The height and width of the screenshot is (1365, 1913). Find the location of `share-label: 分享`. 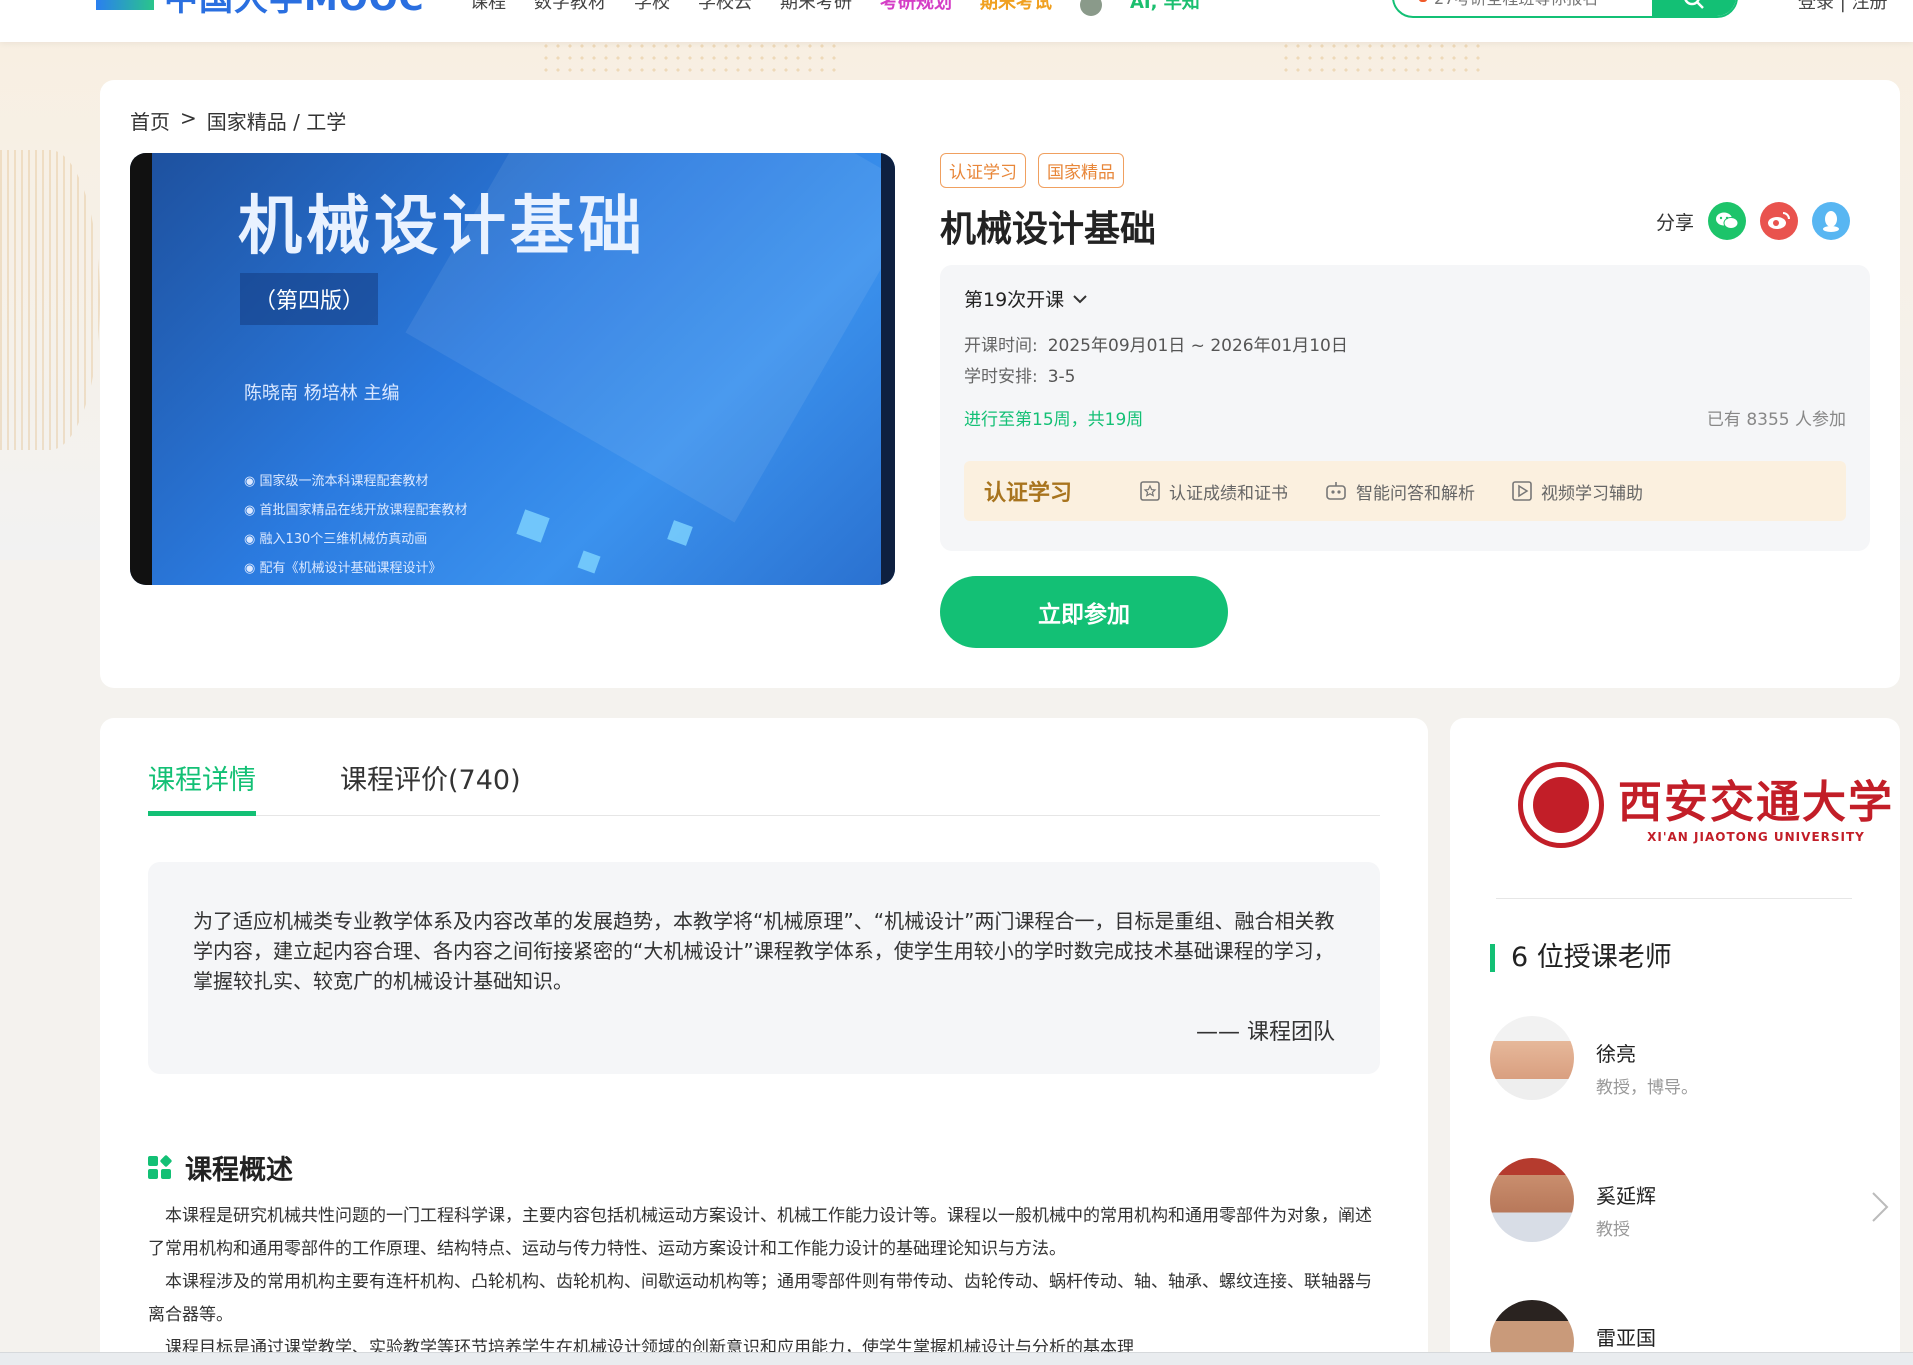

share-label: 分享 is located at coordinates (1675, 222).